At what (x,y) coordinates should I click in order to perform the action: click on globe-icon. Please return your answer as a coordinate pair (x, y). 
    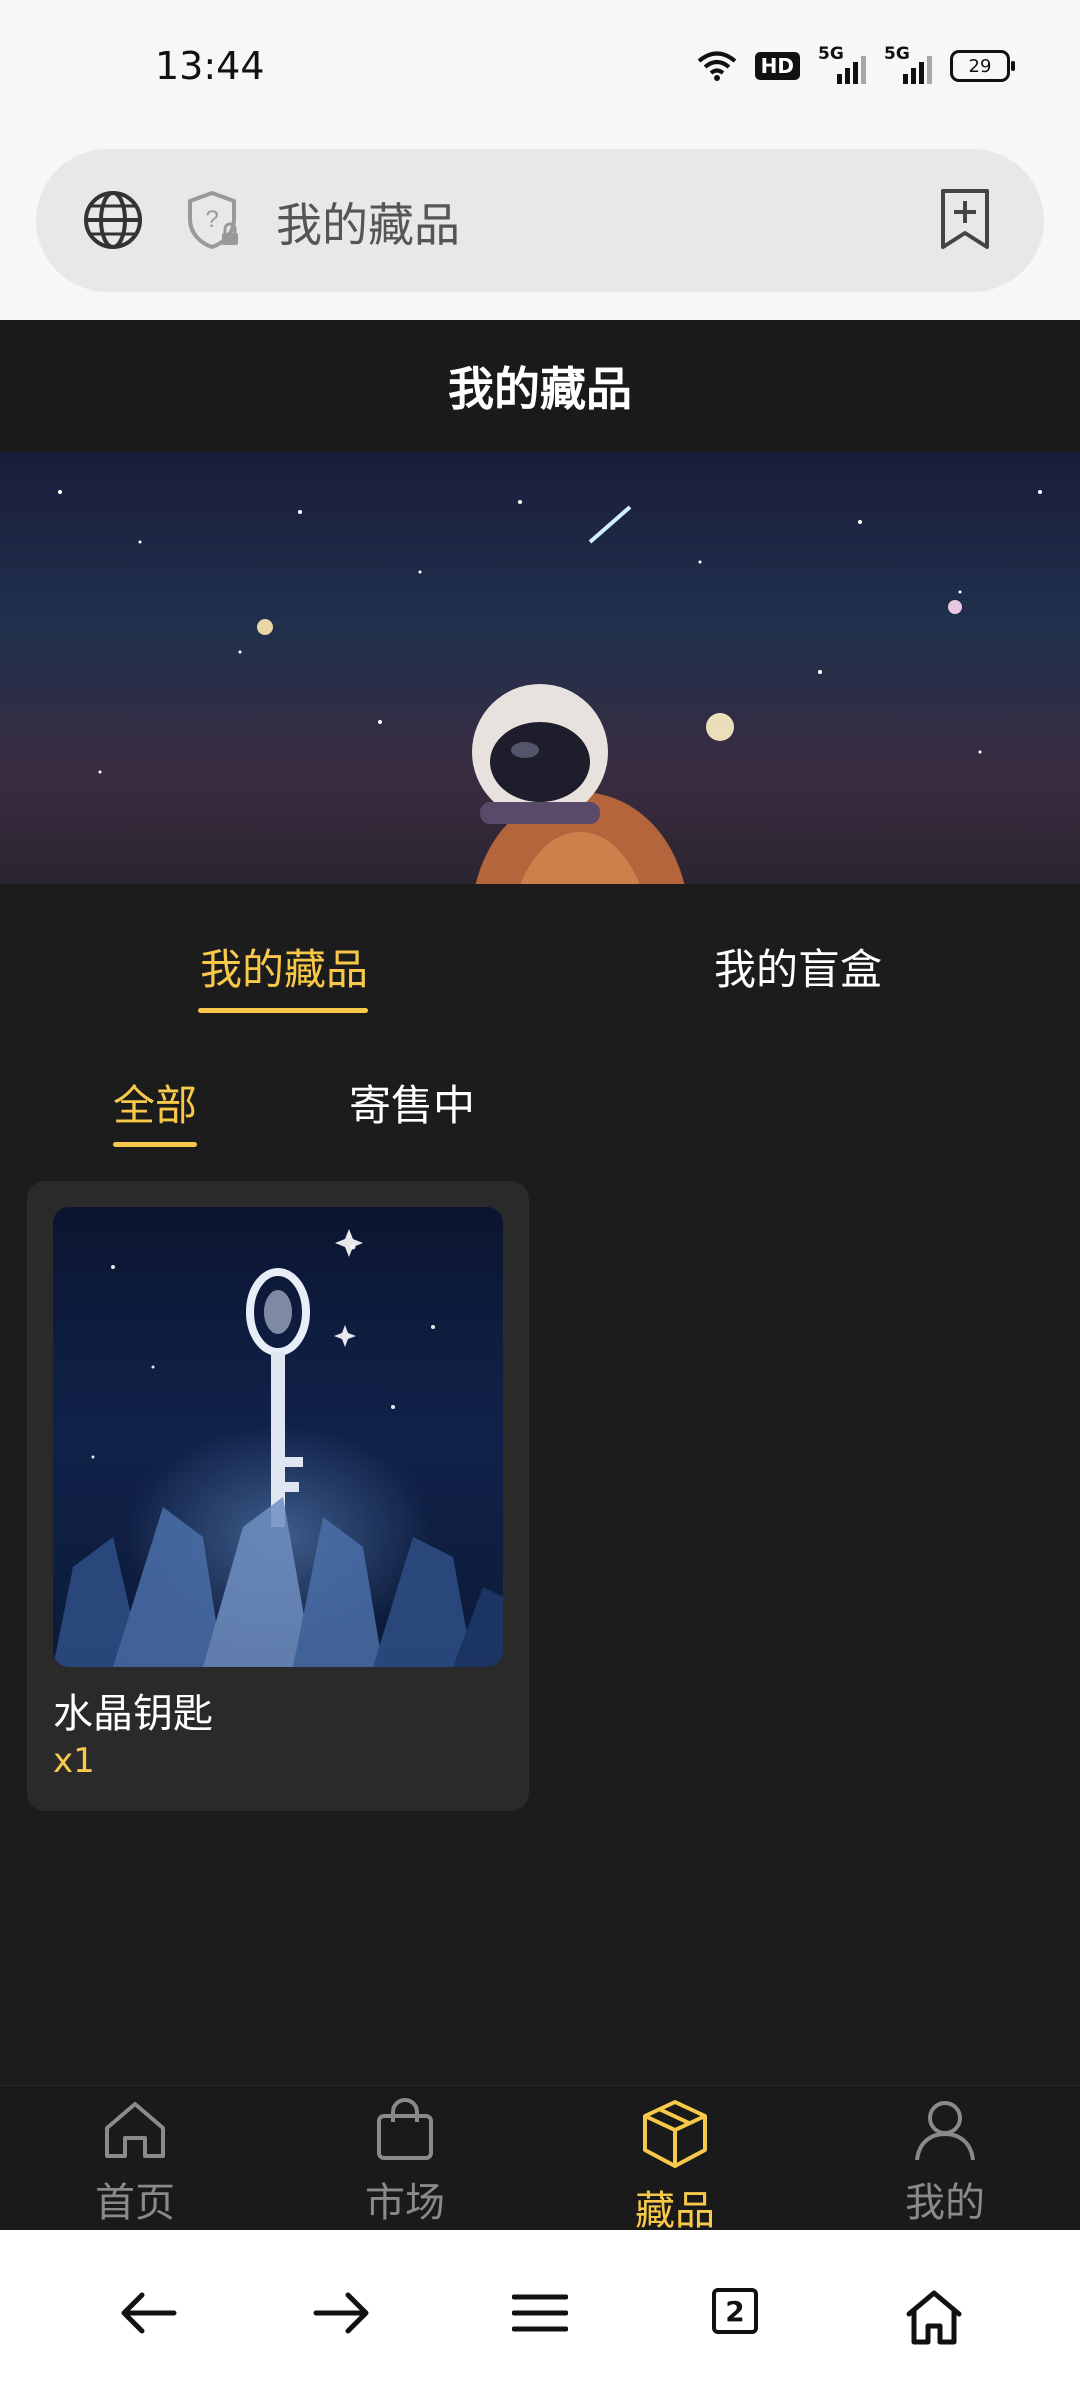
    Looking at the image, I should click on (113, 220).